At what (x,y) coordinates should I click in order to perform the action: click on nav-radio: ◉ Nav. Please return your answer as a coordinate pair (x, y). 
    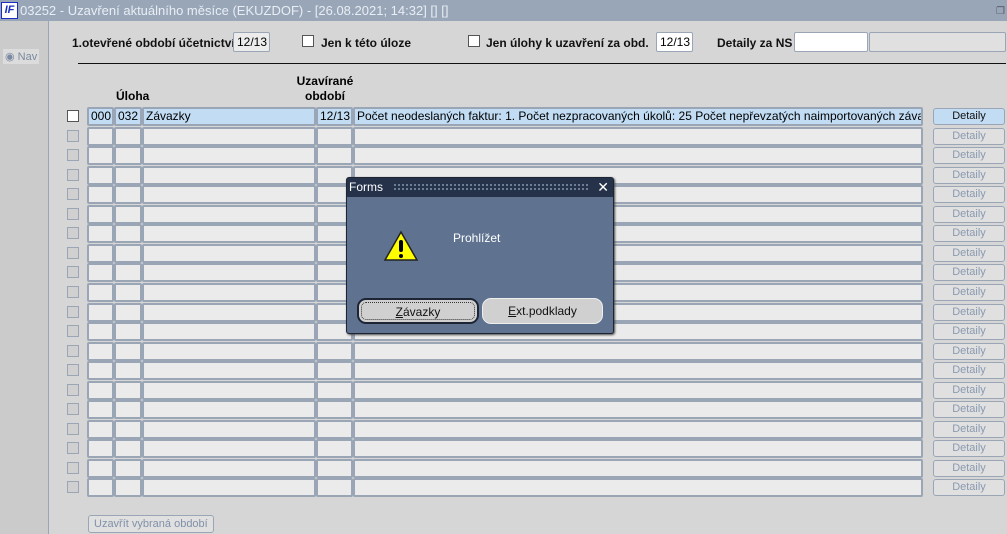
    Looking at the image, I should click on (21, 56).